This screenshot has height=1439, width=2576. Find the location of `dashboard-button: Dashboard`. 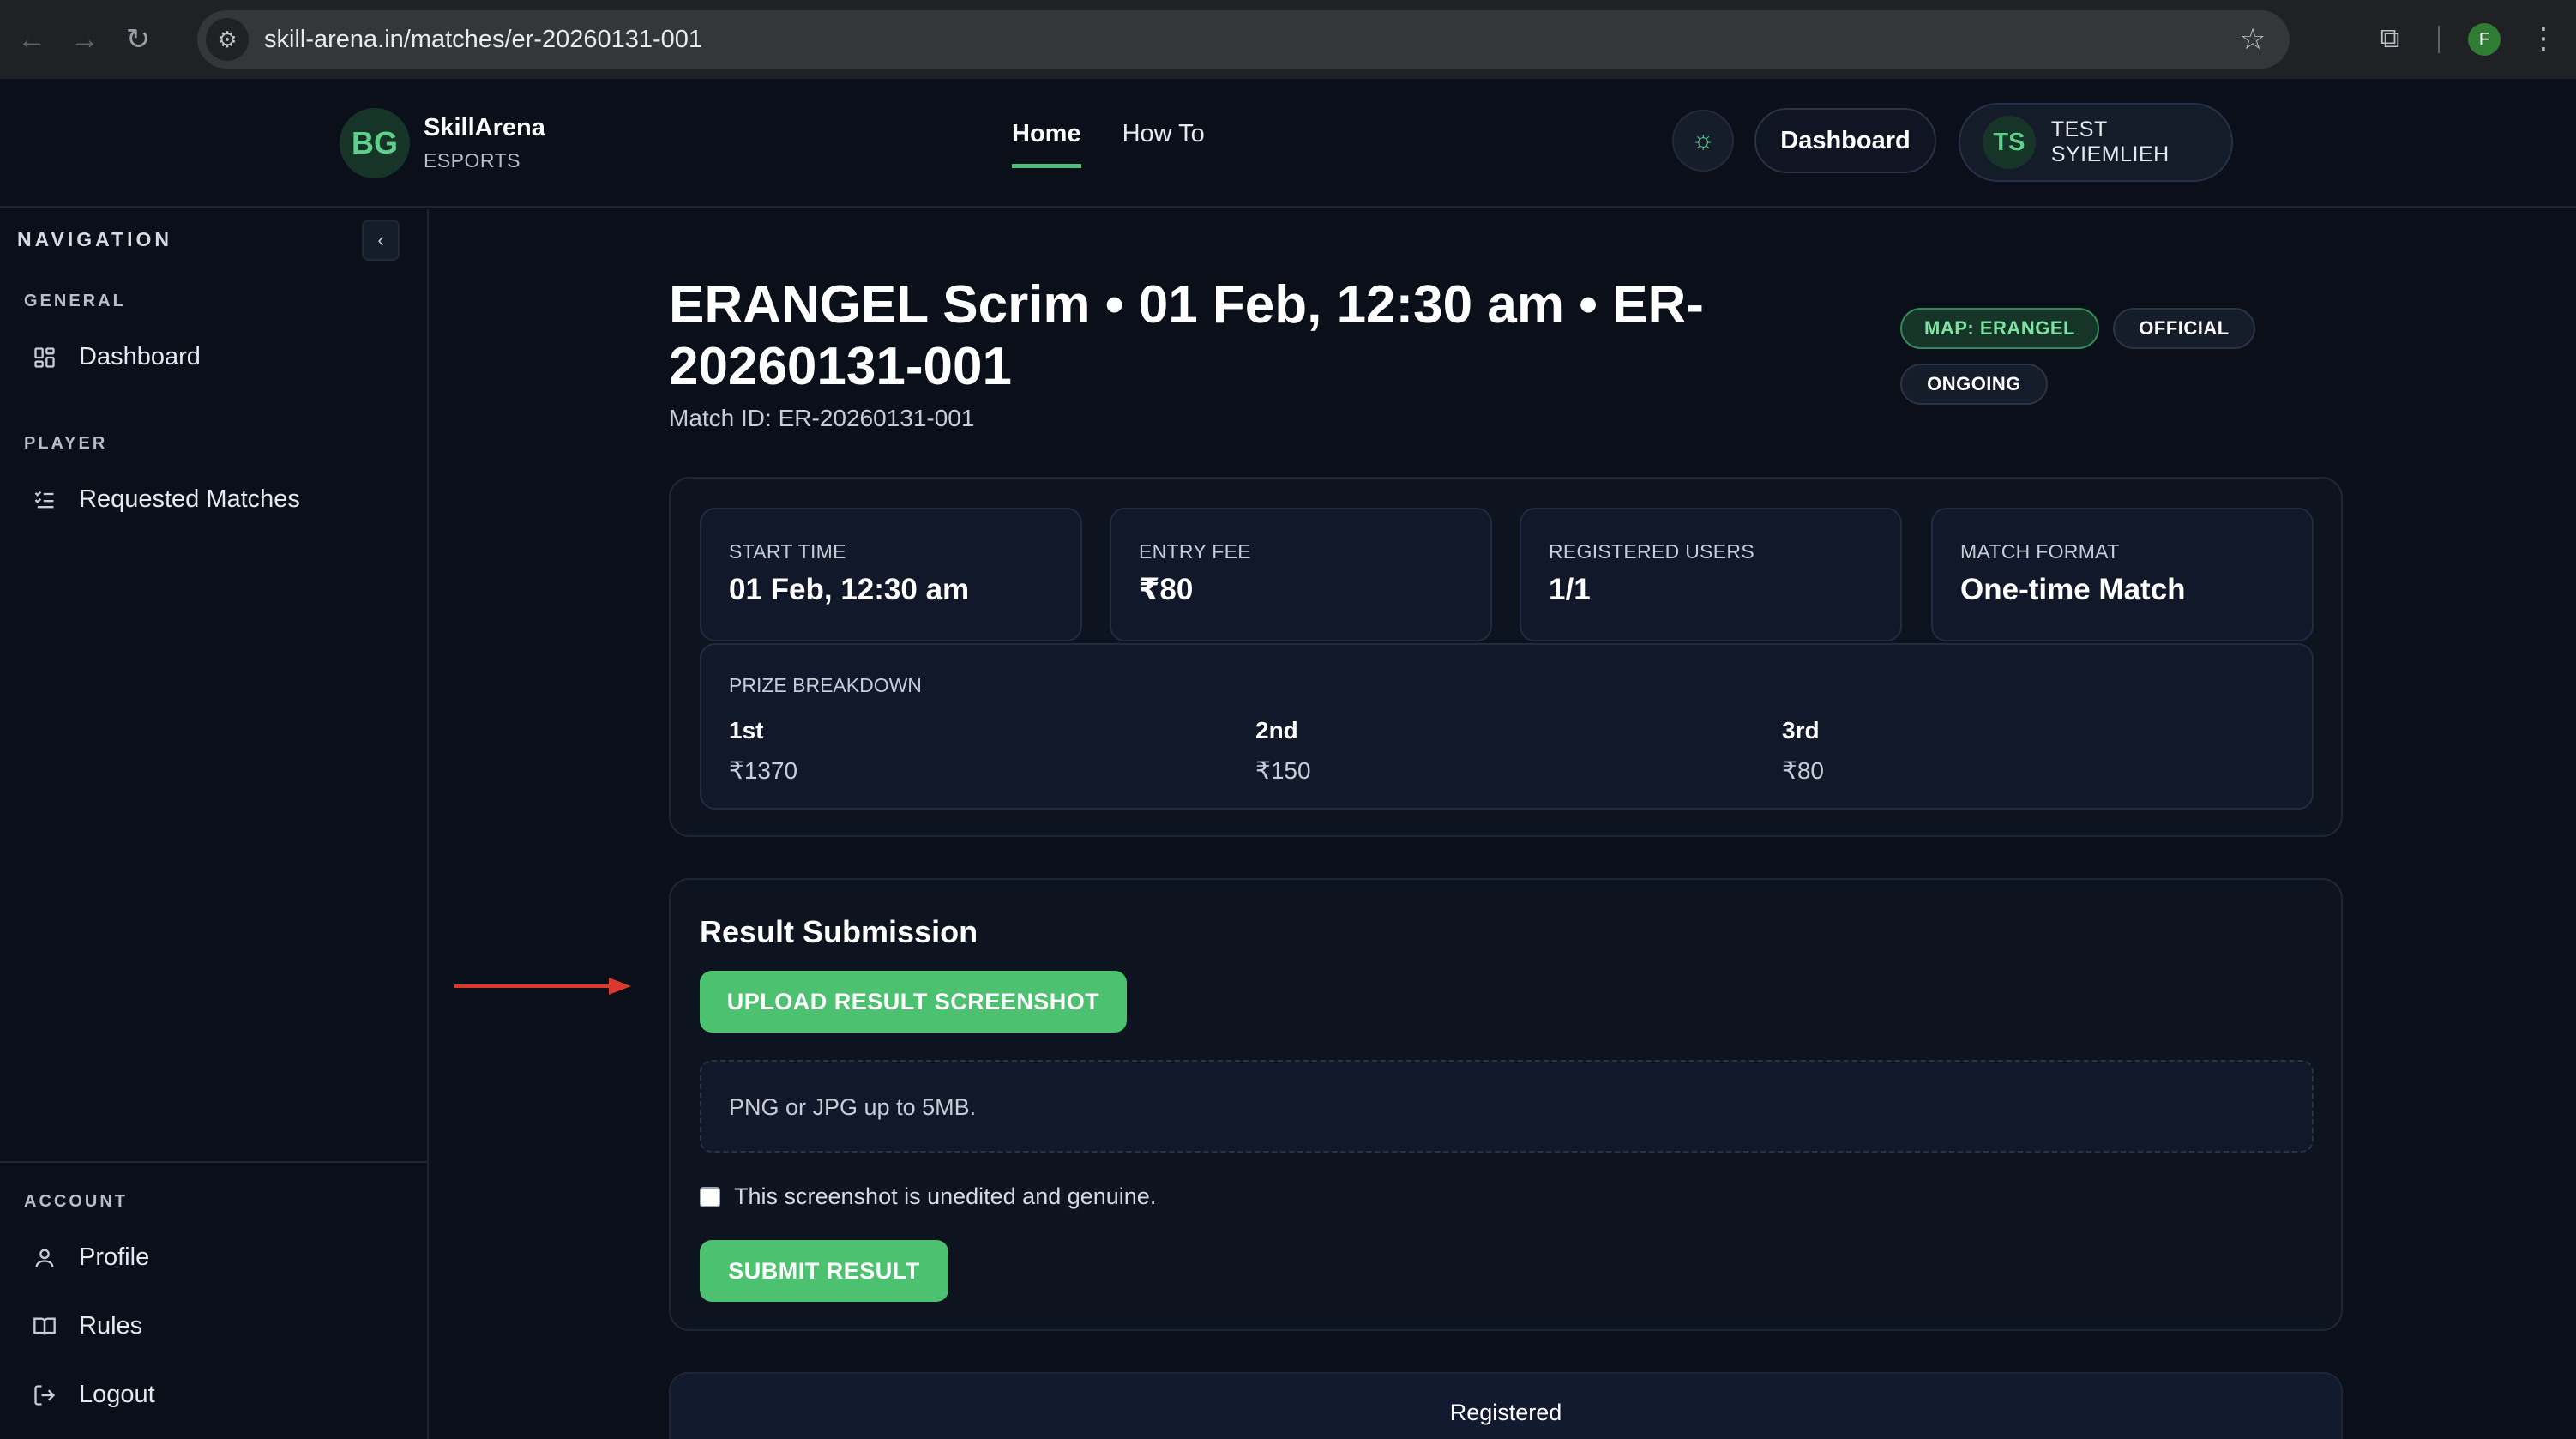

dashboard-button: Dashboard is located at coordinates (1845, 141).